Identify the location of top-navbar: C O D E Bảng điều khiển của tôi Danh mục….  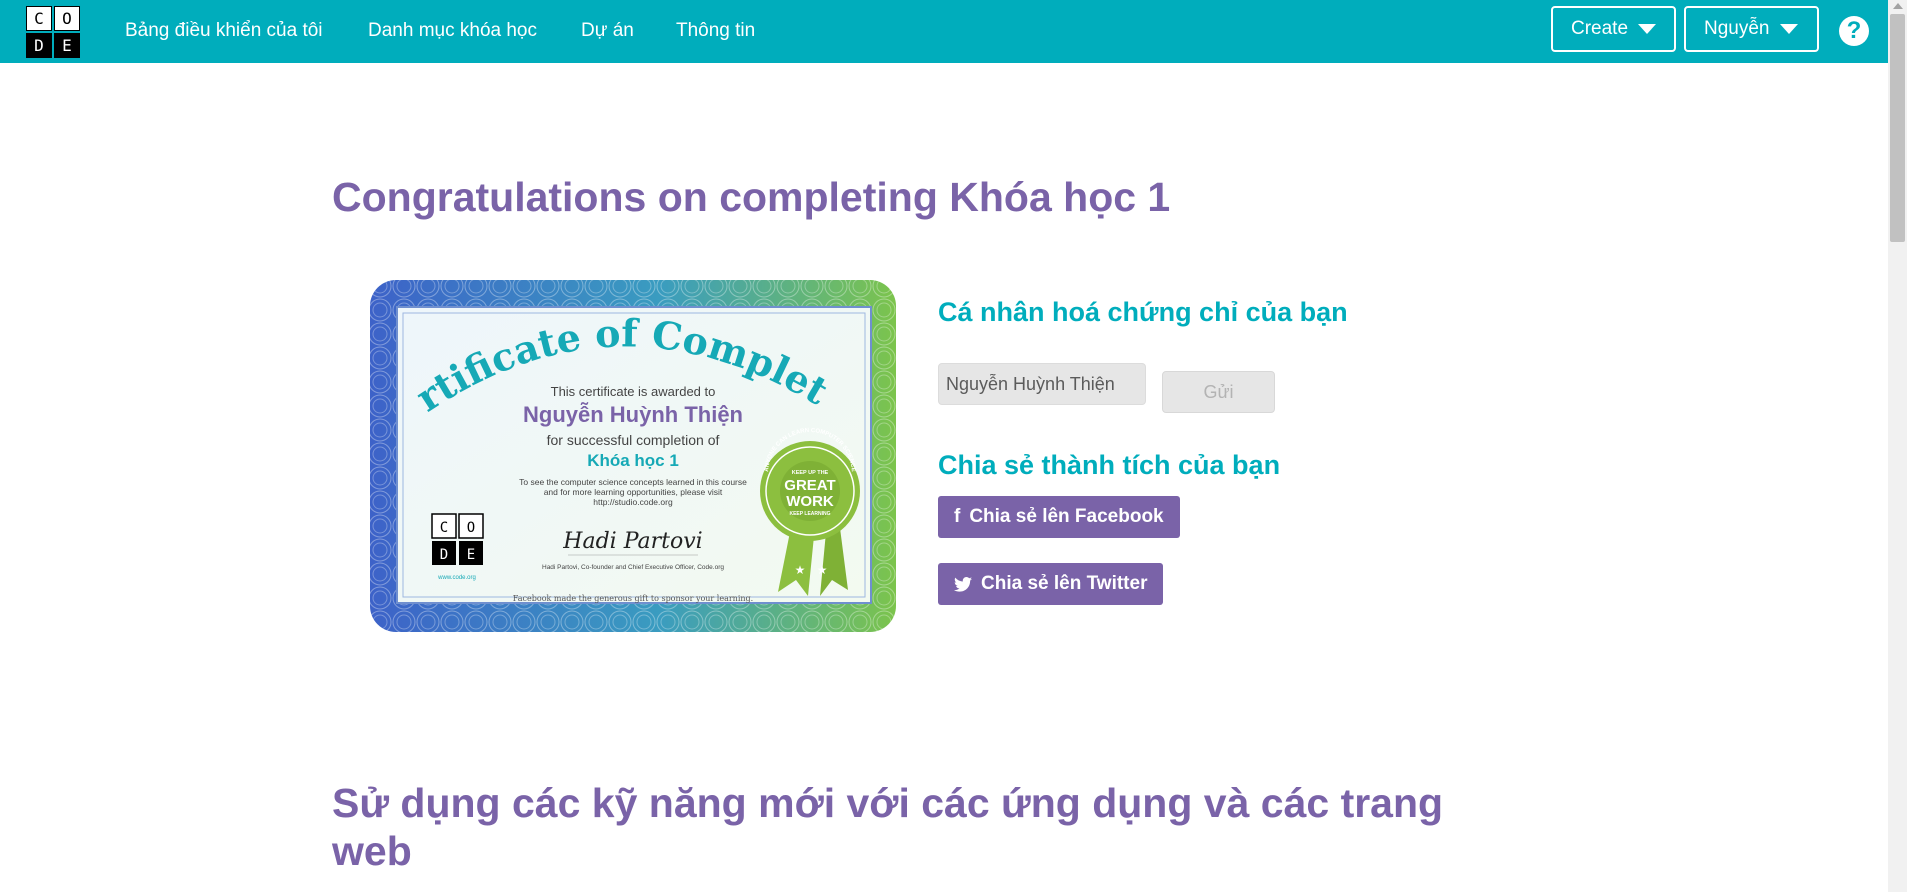
(944, 31).